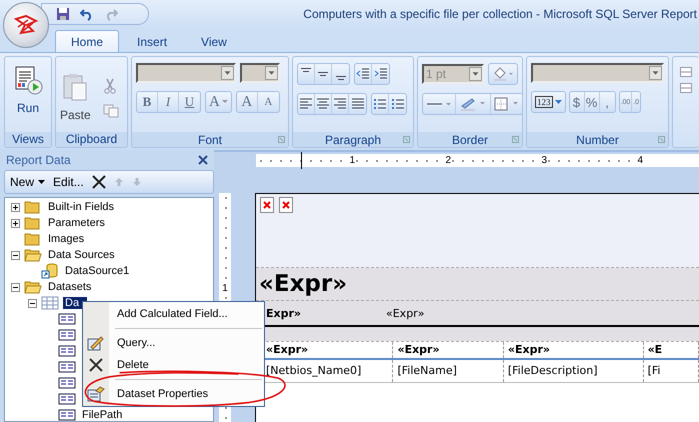  What do you see at coordinates (50, 271) in the screenshot?
I see `database-icon` at bounding box center [50, 271].